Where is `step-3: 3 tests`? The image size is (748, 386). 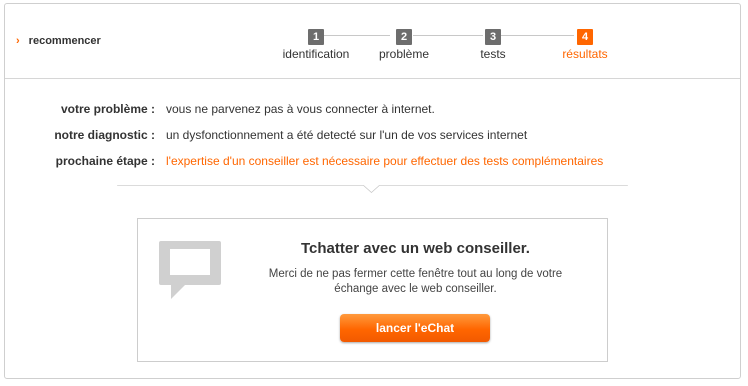
step-3: 3 tests is located at coordinates (493, 44).